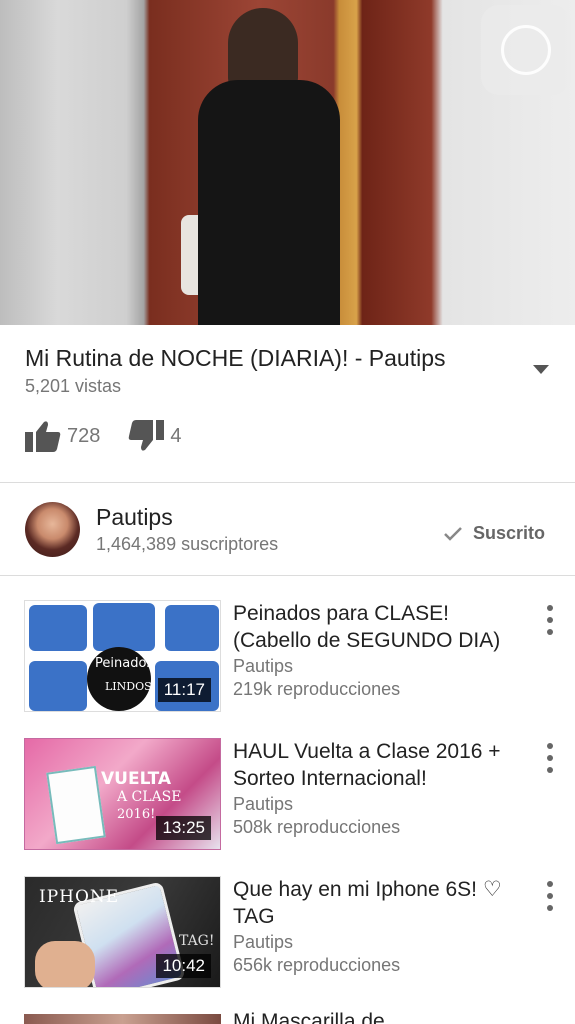 This screenshot has width=575, height=1024. Describe the element at coordinates (84, 435) in the screenshot. I see `like-count: 728` at that location.